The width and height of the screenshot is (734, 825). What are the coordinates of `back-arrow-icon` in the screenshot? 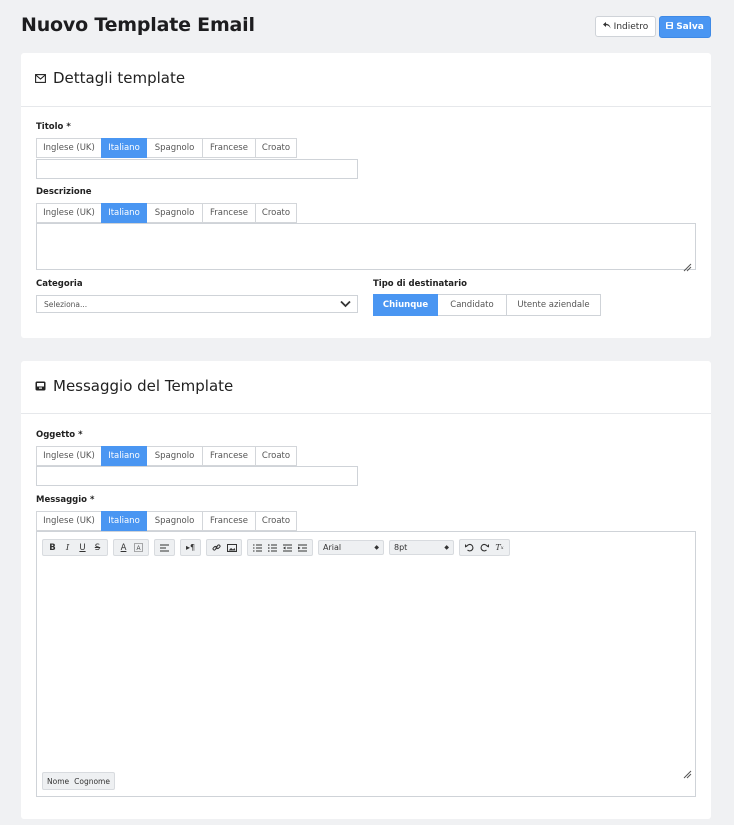 It's located at (606, 26).